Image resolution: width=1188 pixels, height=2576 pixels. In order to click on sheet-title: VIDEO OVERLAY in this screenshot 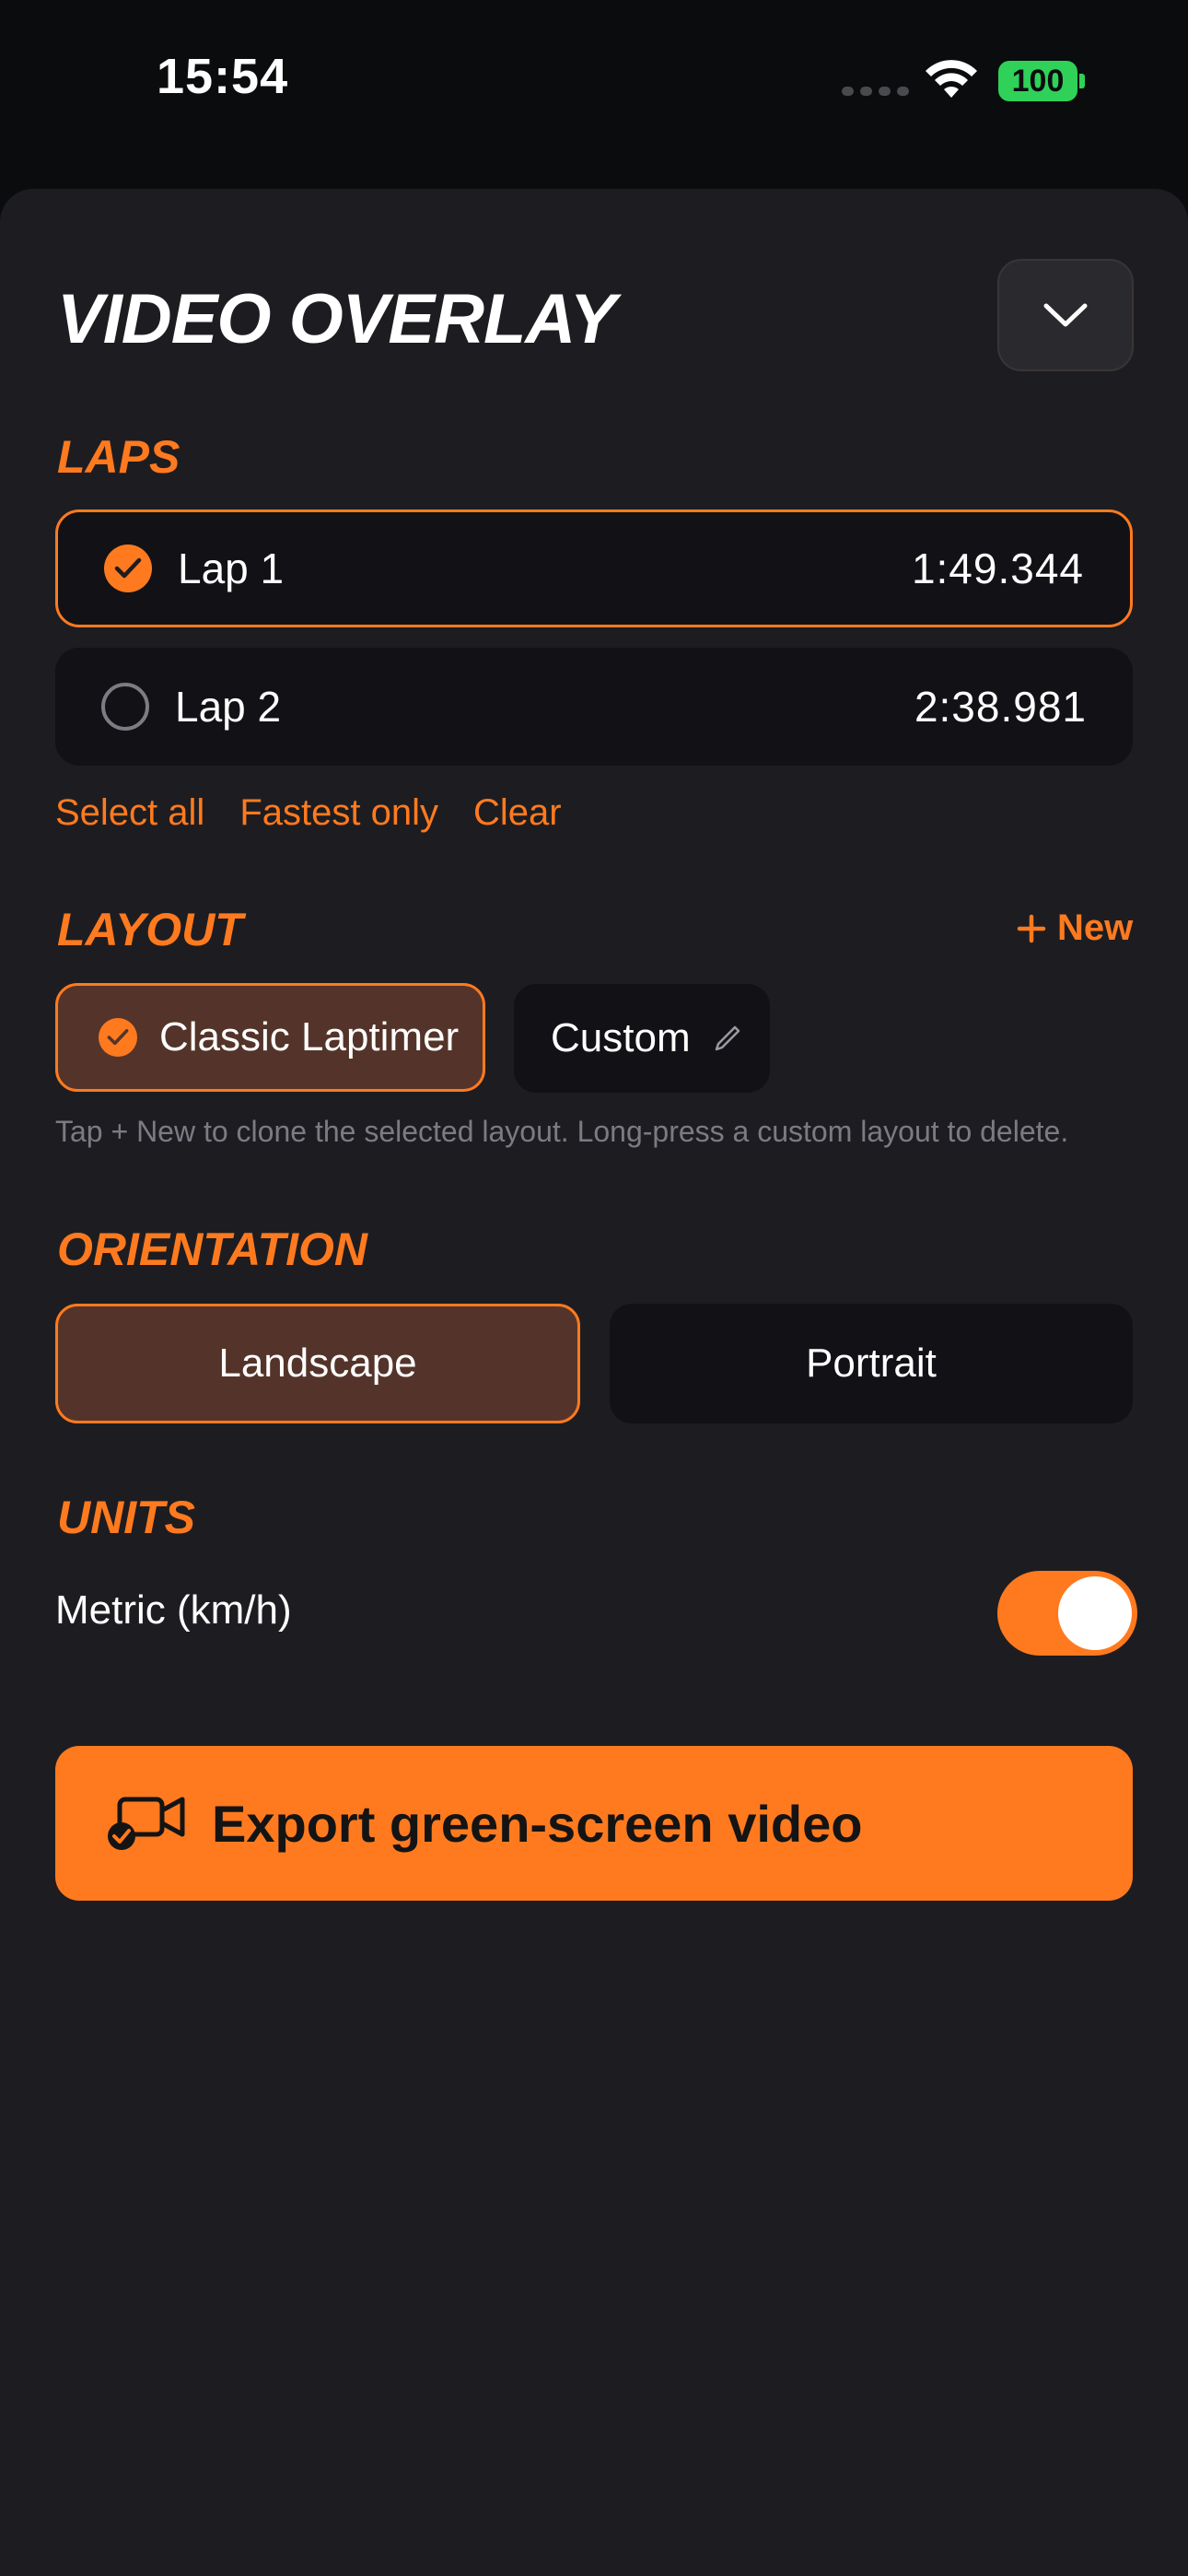, I will do `click(336, 319)`.